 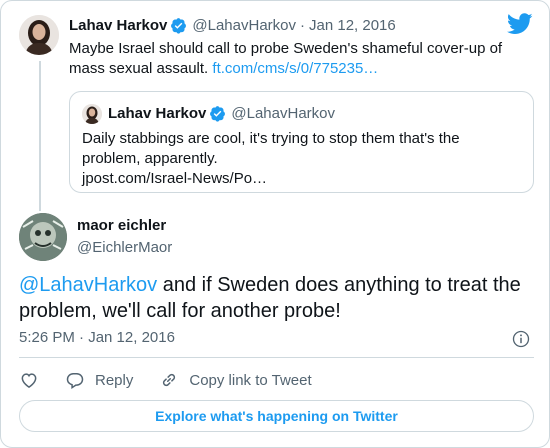 What do you see at coordinates (40, 136) in the screenshot?
I see `thread-connector-line` at bounding box center [40, 136].